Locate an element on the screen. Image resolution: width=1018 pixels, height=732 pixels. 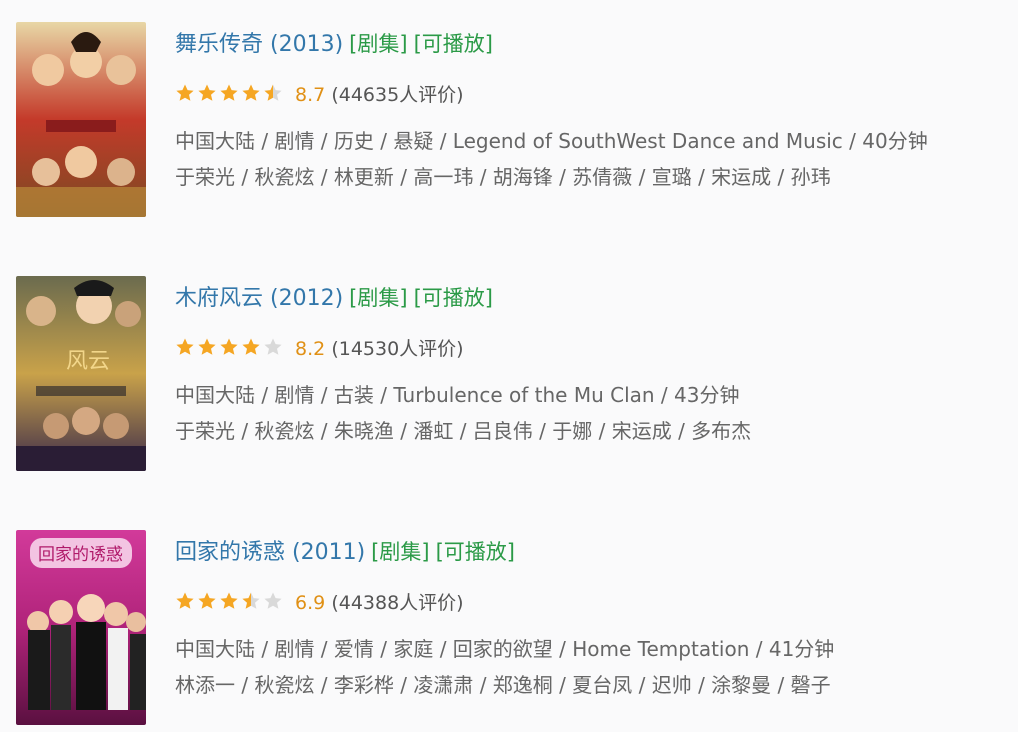
year-text: (2011) is located at coordinates (329, 552).